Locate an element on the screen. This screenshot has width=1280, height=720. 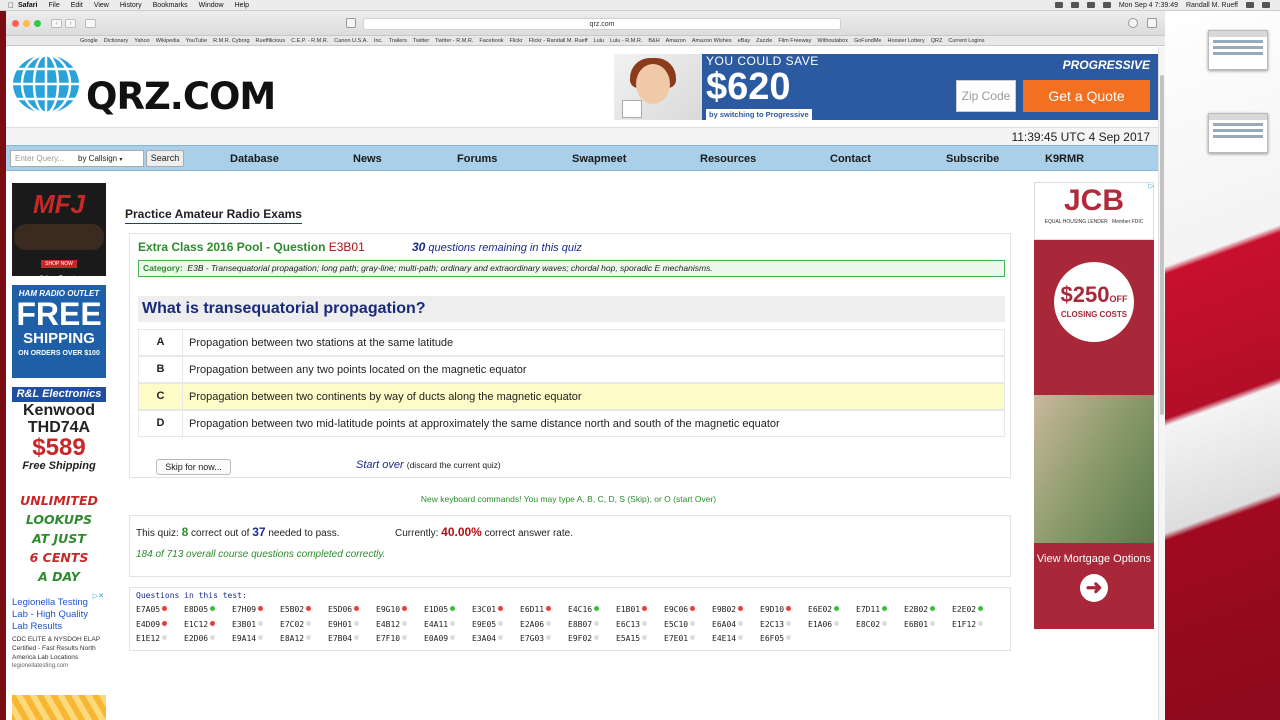
list-icon is located at coordinates (1266, 5).